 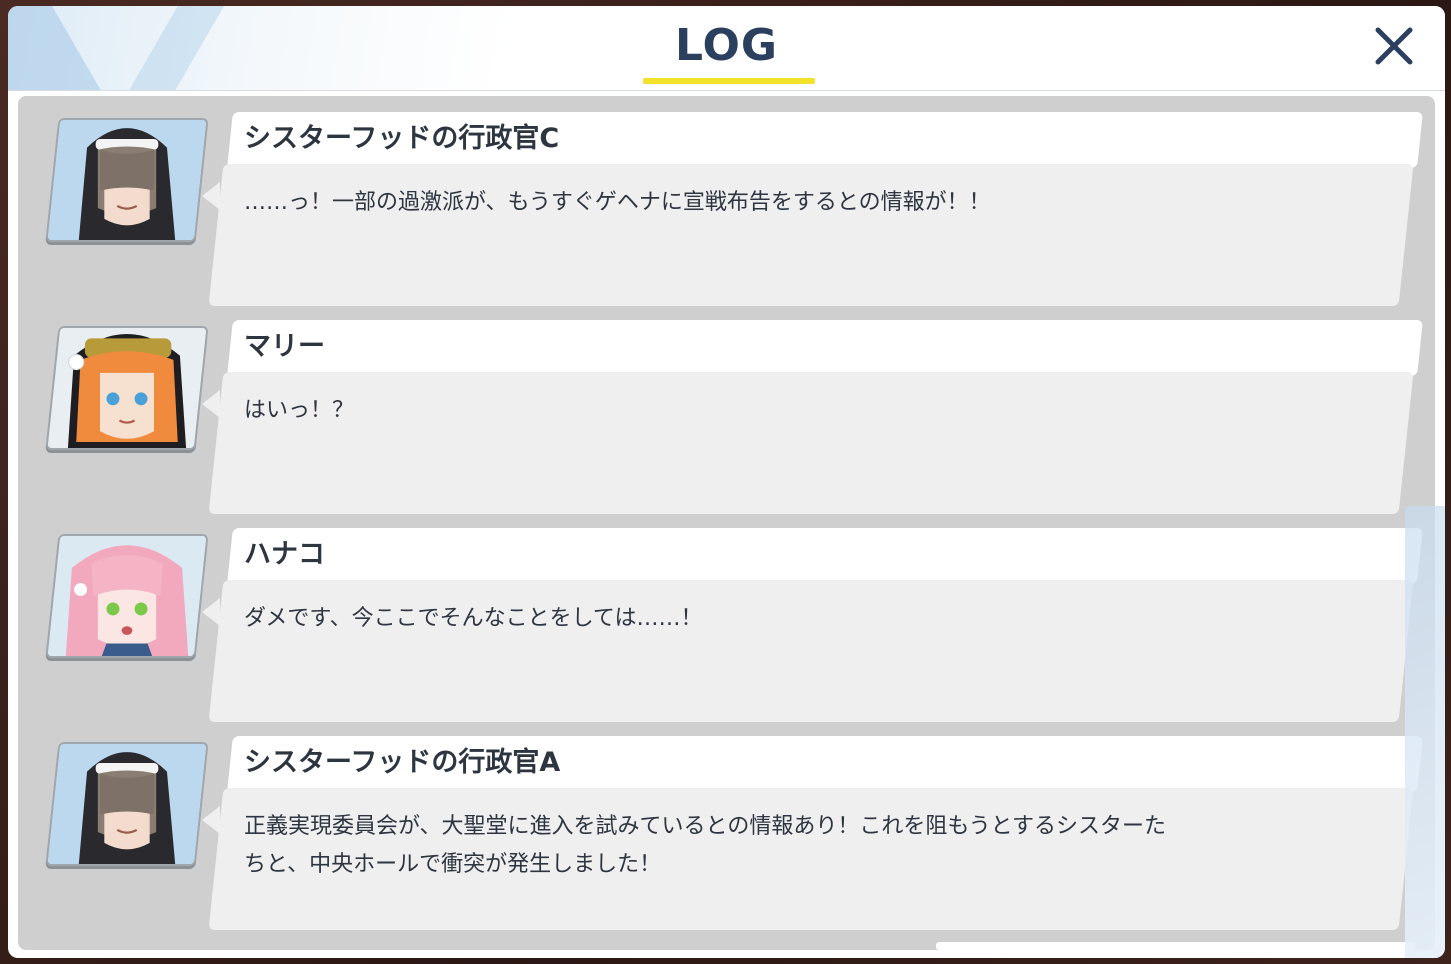 I want to click on dialogue-text: ダメです、今ここでそんなことをしては……！, so click(x=473, y=618).